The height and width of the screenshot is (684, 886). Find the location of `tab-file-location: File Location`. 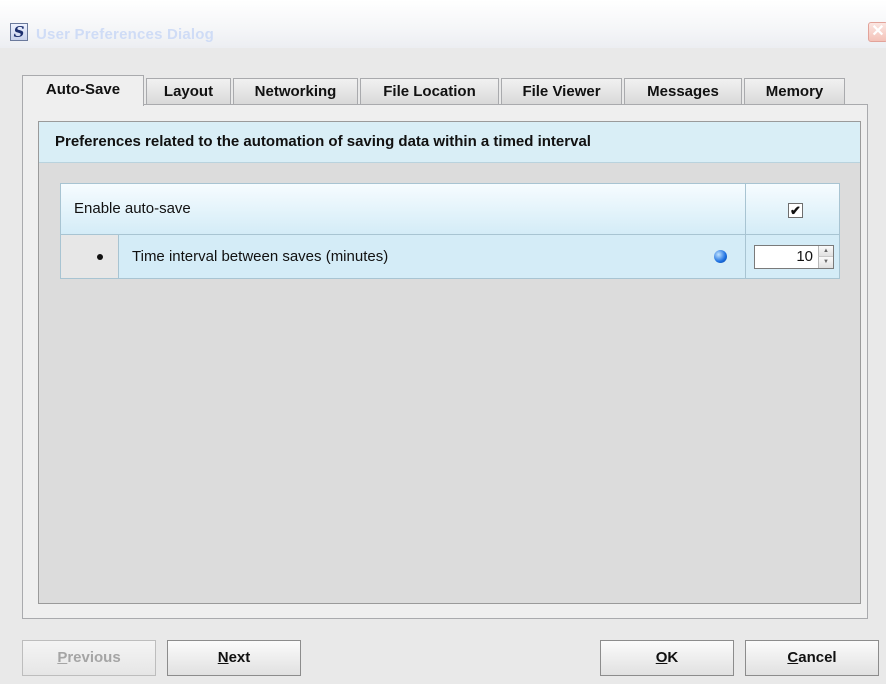

tab-file-location: File Location is located at coordinates (429, 91).